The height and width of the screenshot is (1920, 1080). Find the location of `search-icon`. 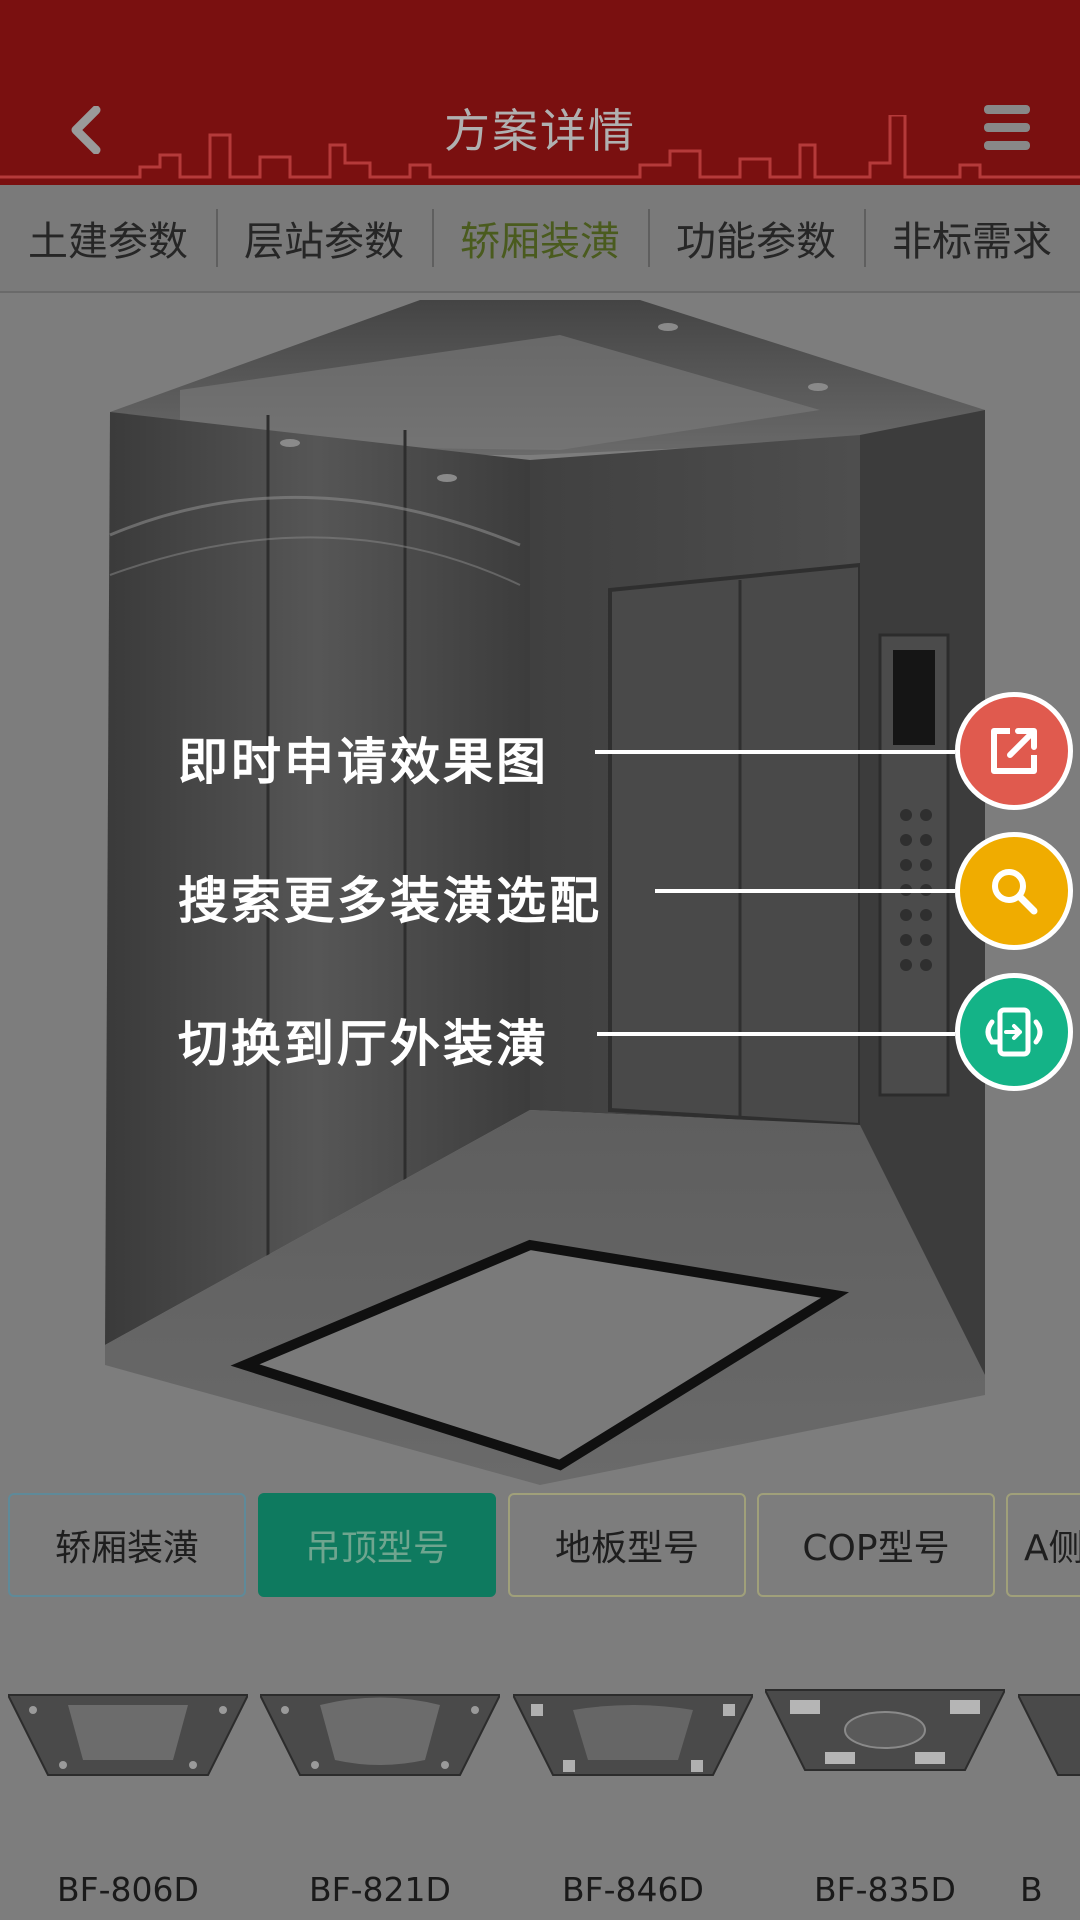

search-icon is located at coordinates (1015, 892).